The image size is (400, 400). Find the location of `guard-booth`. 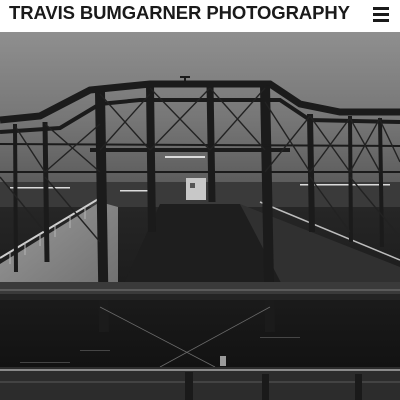

guard-booth is located at coordinates (196, 189).